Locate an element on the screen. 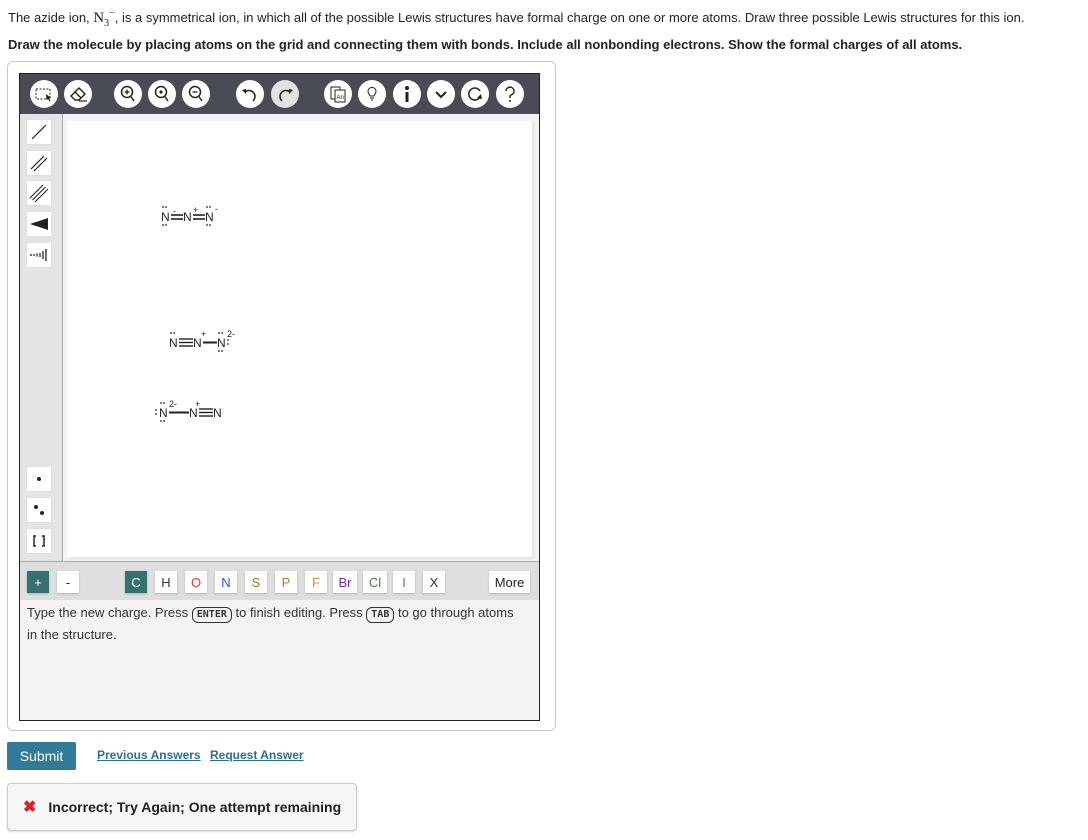  single-bond-icon is located at coordinates (39, 132).